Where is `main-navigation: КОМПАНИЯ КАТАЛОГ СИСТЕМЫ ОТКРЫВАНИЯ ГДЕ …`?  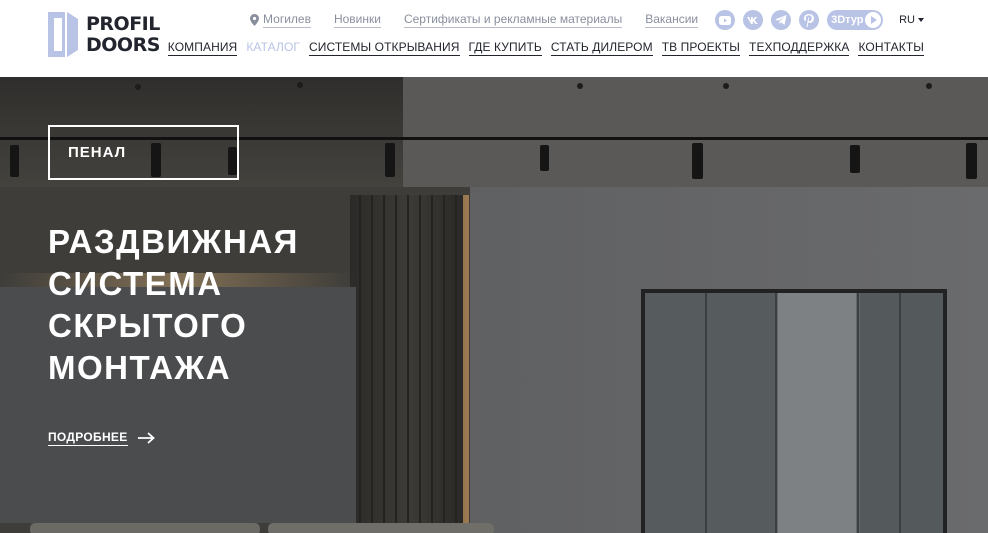
main-navigation: КОМПАНИЯ КАТАЛОГ СИСТЕМЫ ОТКРЫВАНИЯ ГДЕ … is located at coordinates (545, 48).